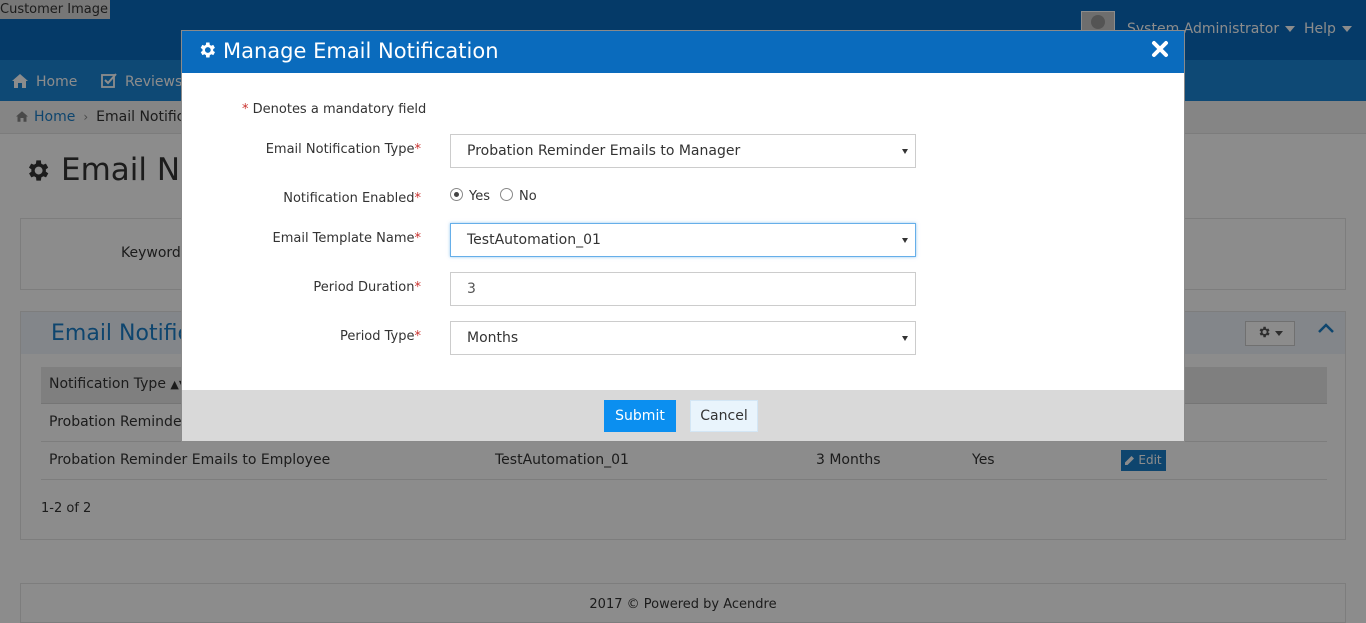 Image resolution: width=1366 pixels, height=623 pixels. What do you see at coordinates (348, 51) in the screenshot?
I see `modal-title: Manage Email Notification` at bounding box center [348, 51].